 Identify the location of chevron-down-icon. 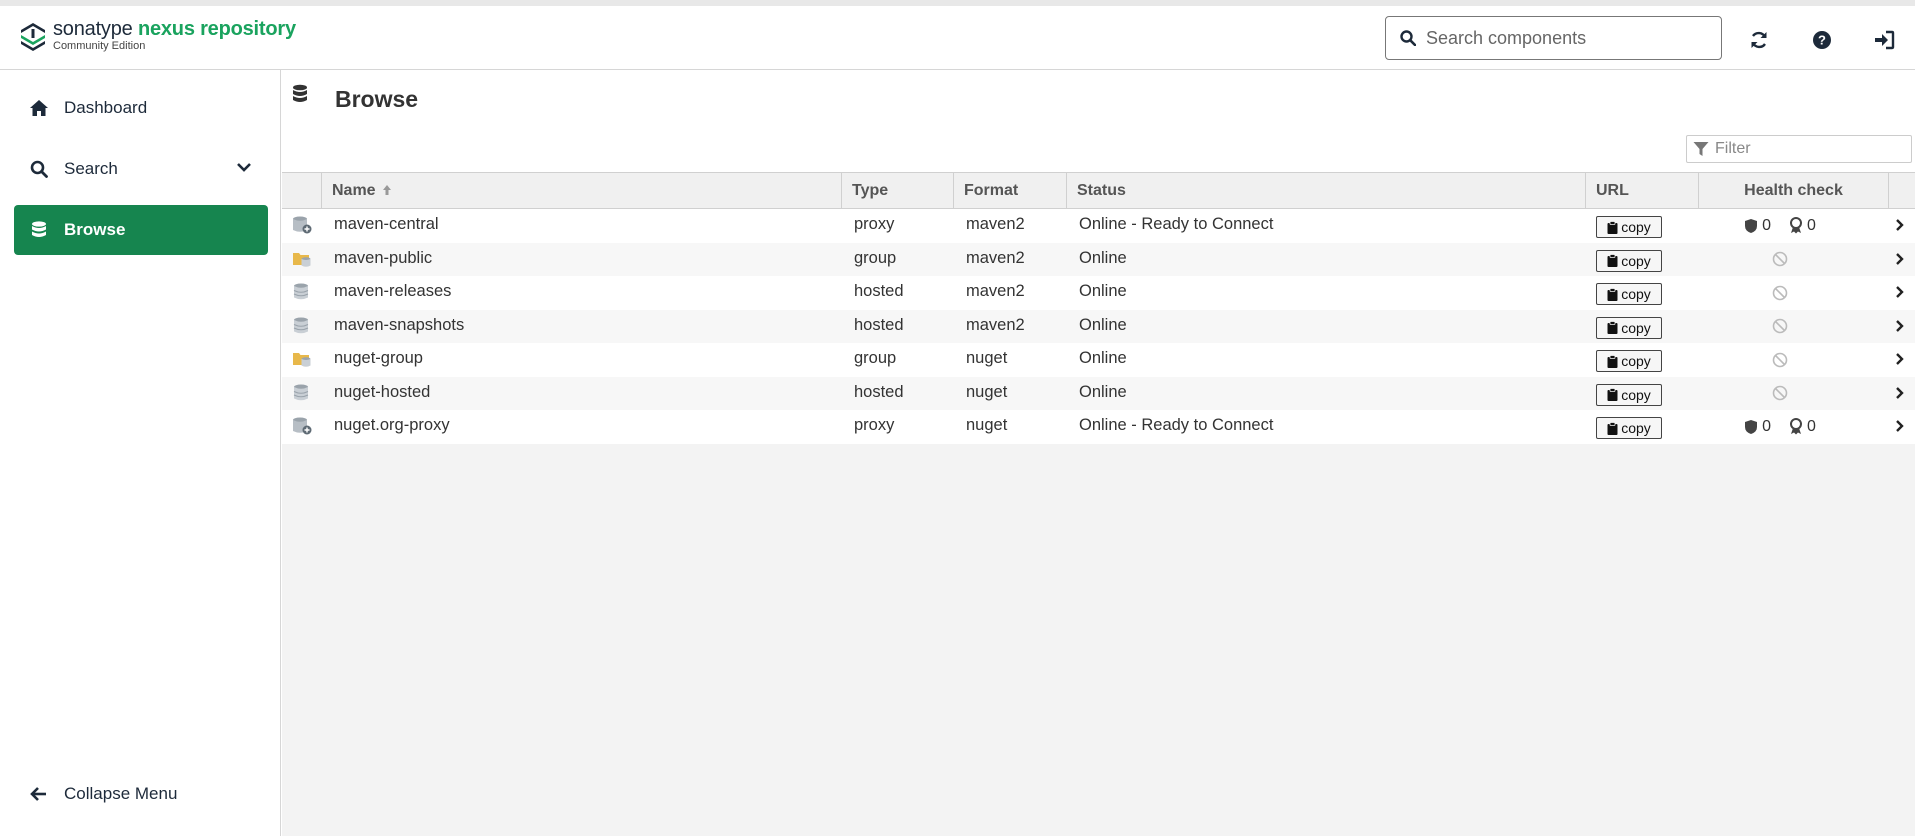
(244, 167).